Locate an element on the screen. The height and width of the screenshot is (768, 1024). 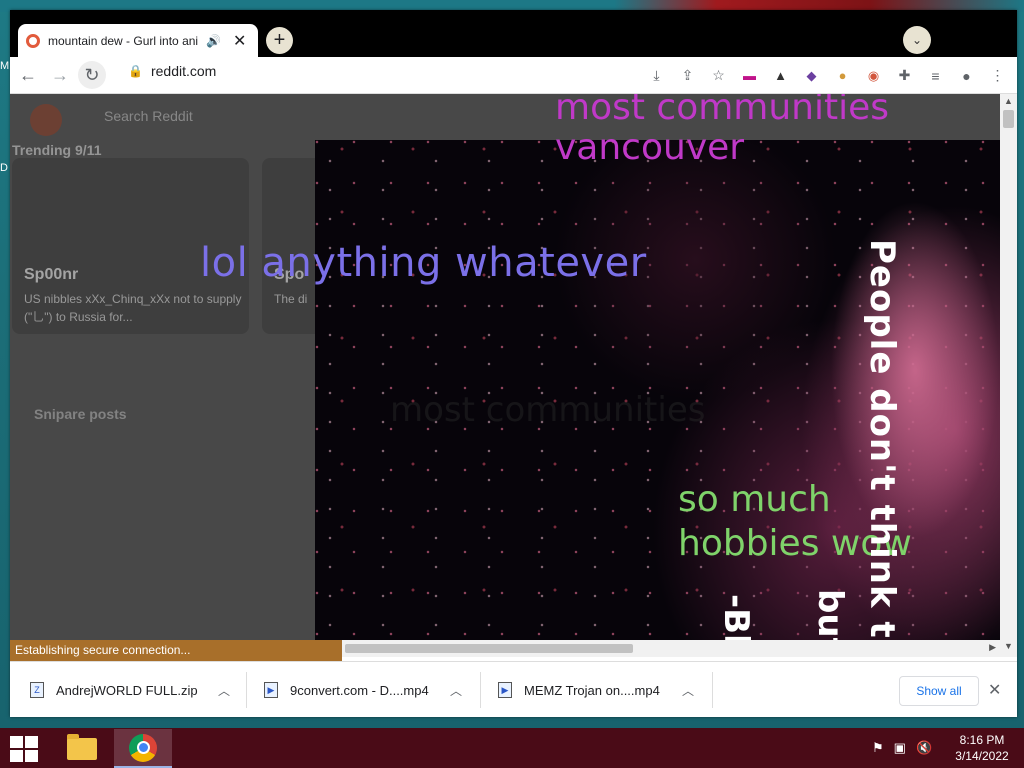
extension-icon: ▲ is located at coordinates (780, 75).